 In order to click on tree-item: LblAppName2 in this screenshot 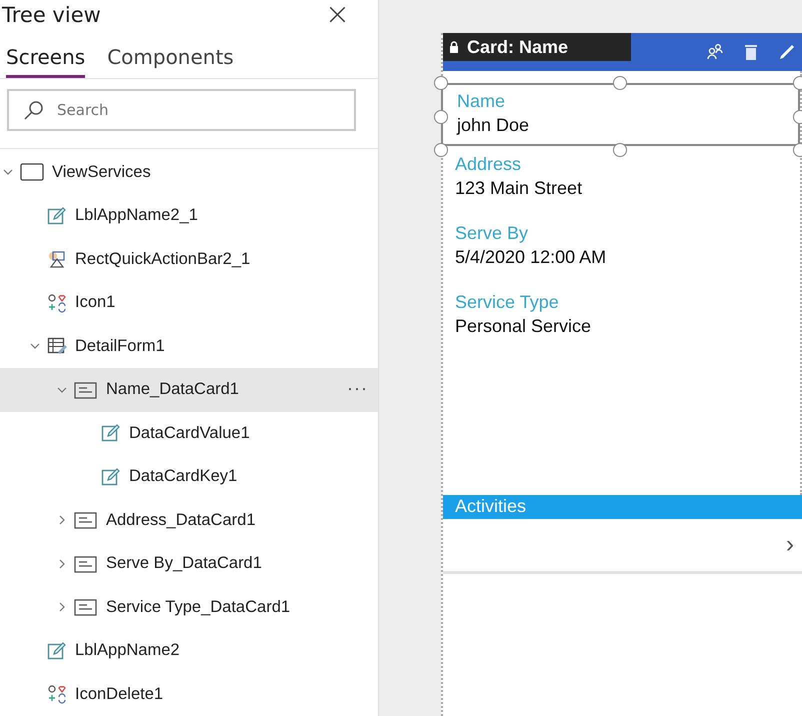, I will do `click(189, 650)`.